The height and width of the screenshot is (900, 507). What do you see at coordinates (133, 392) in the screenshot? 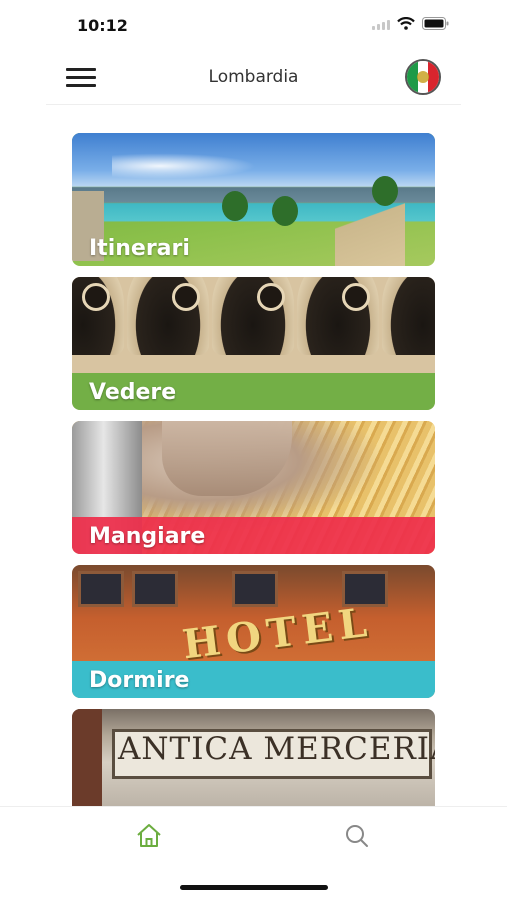
I see `category-label: Vedere` at bounding box center [133, 392].